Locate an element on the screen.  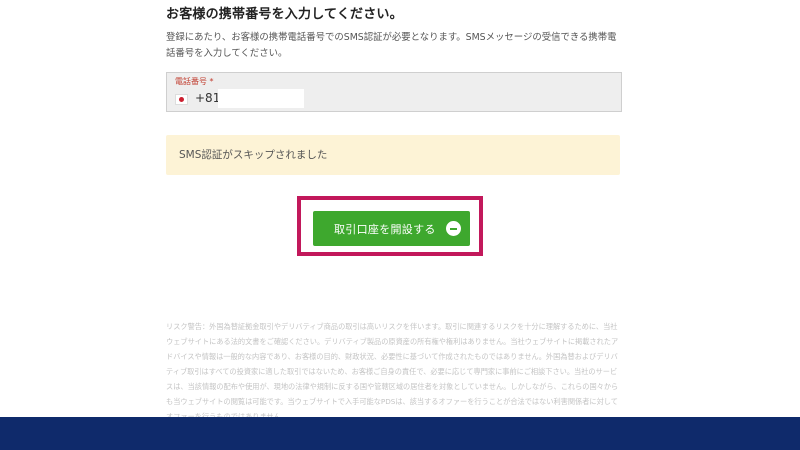
phone-number-panel: 電話番号 * +81 is located at coordinates (394, 92).